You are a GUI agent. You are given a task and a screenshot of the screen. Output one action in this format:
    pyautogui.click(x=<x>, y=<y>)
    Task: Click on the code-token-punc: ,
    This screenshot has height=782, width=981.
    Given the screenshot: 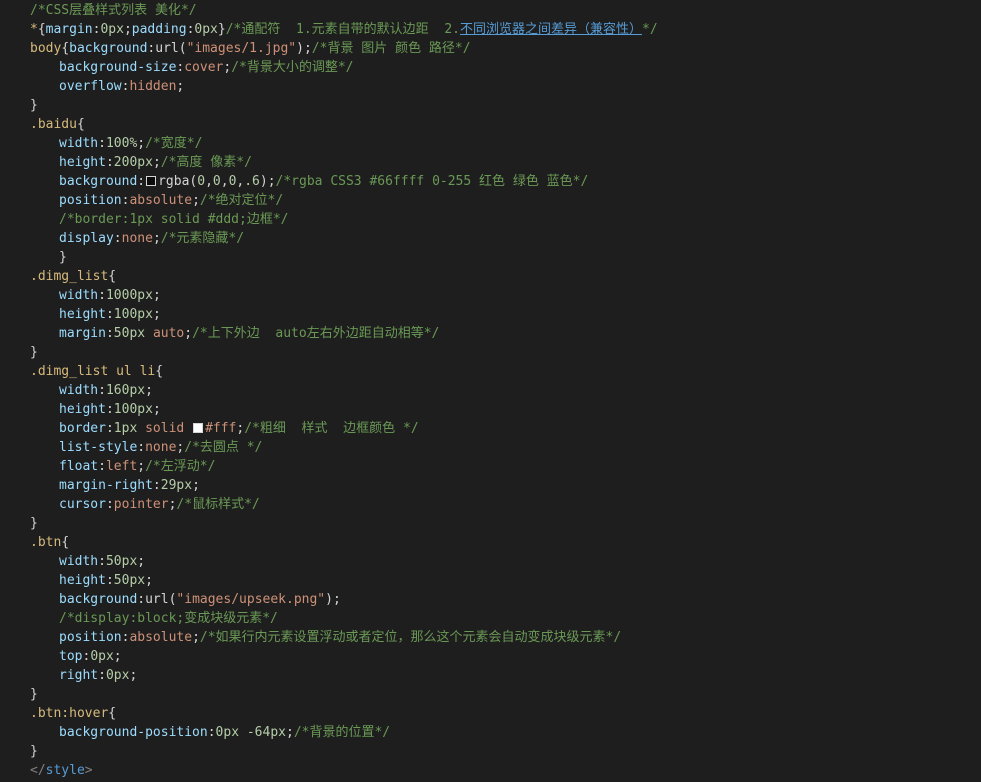 What is the action you would take?
    pyautogui.click(x=209, y=181)
    